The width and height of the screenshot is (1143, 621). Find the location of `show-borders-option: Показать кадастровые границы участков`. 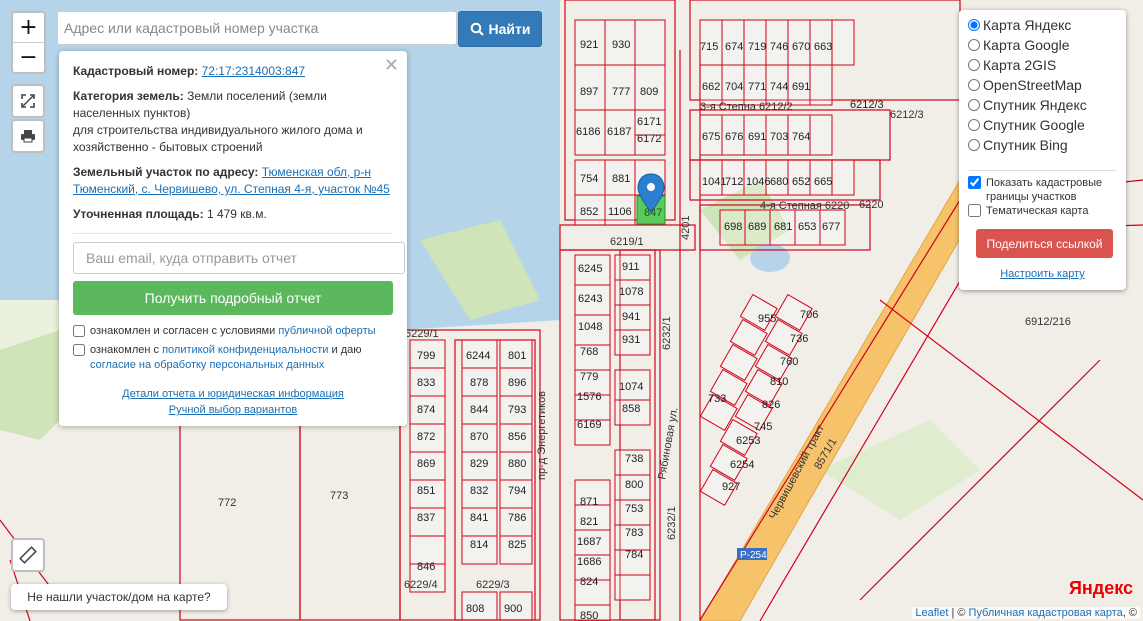

show-borders-option: Показать кадастровые границы участков is located at coordinates (1043, 190).